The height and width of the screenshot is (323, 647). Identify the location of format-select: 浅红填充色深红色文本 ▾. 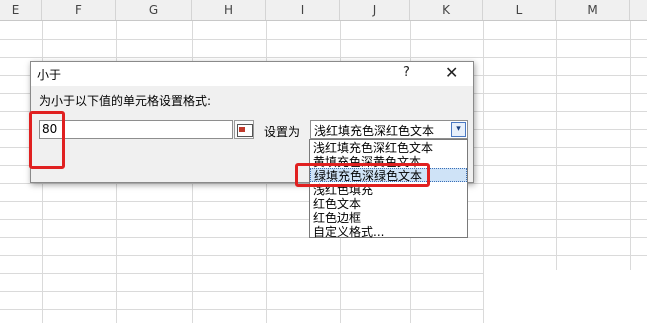
(389, 129).